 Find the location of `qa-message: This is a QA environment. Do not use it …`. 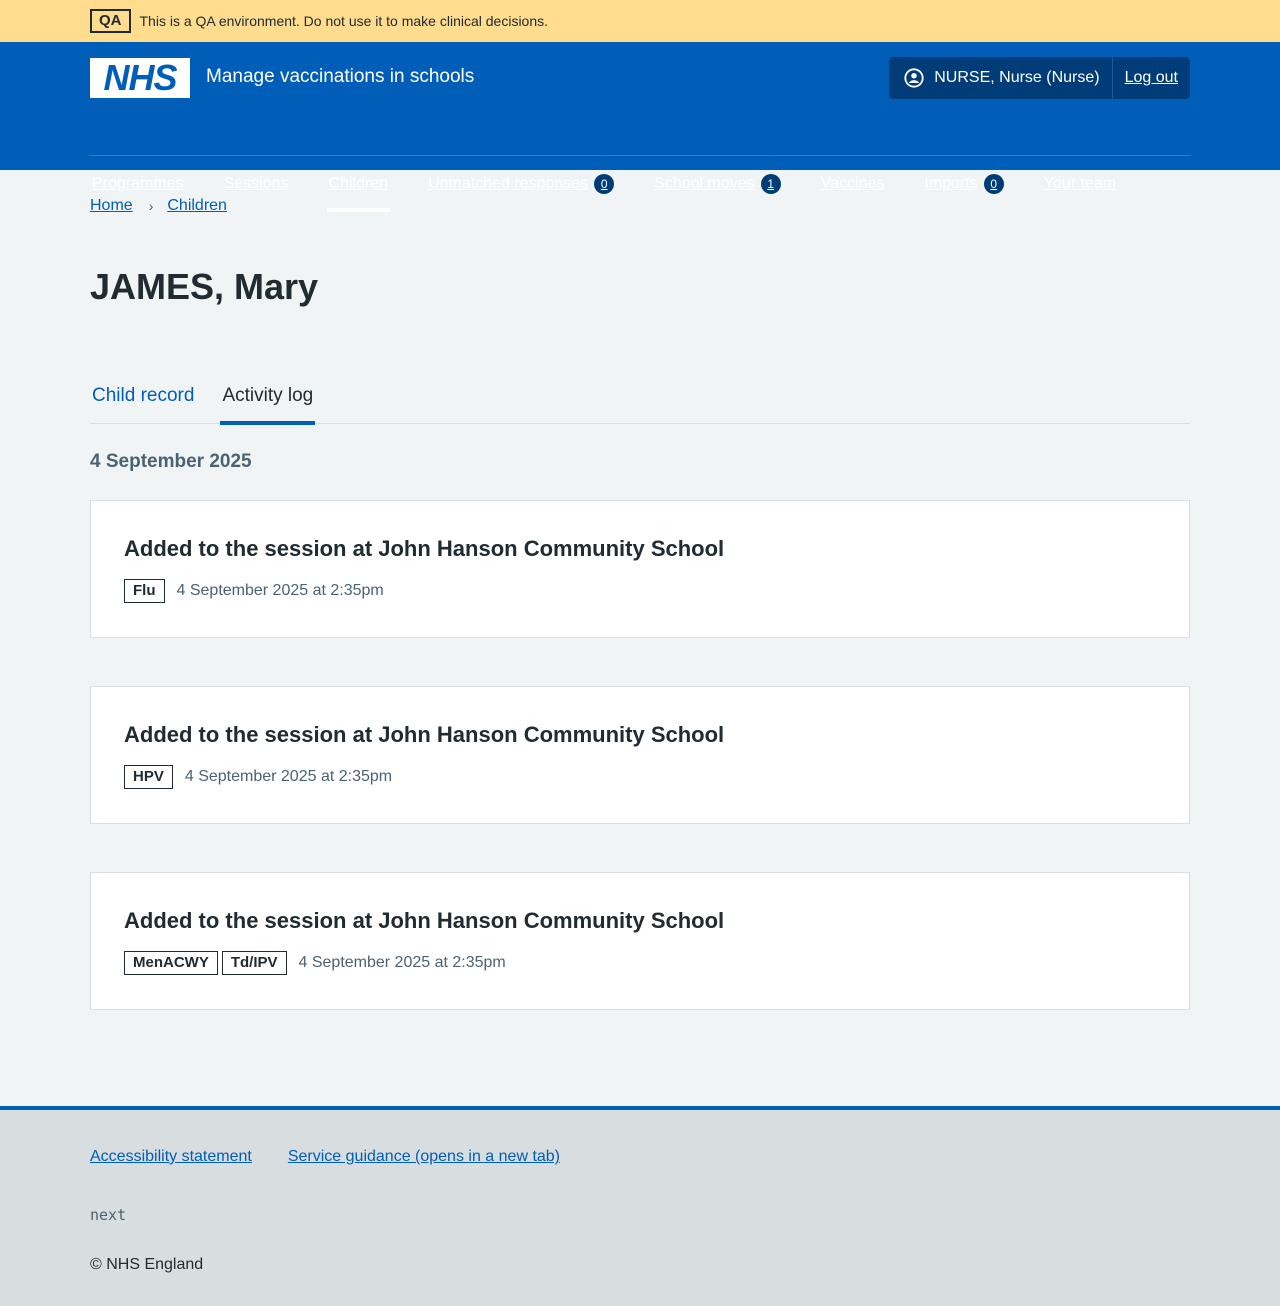

qa-message: This is a QA environment. Do not use it … is located at coordinates (344, 21).